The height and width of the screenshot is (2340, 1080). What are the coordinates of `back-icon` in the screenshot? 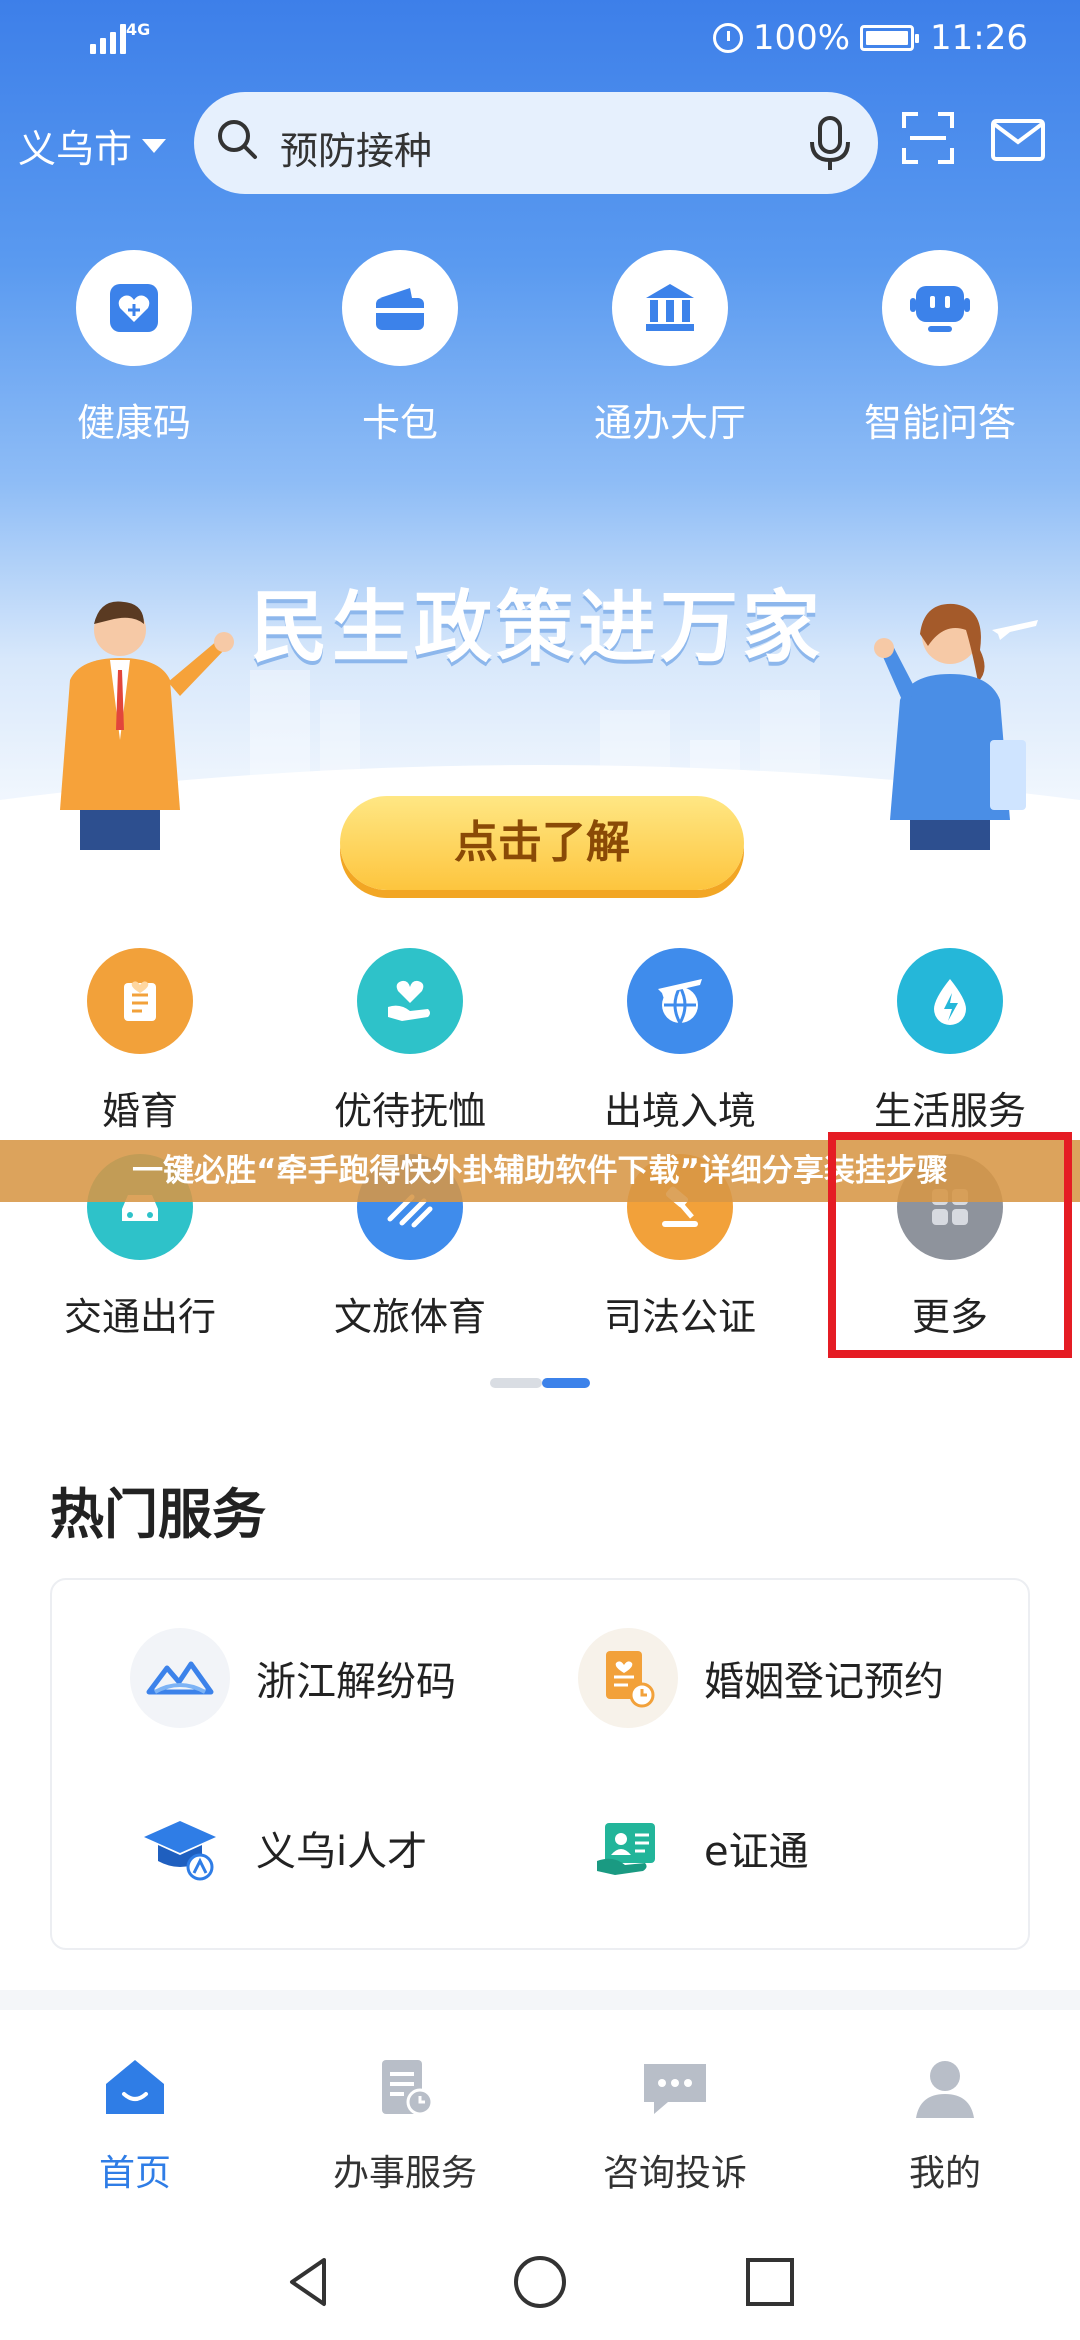 It's located at (310, 2282).